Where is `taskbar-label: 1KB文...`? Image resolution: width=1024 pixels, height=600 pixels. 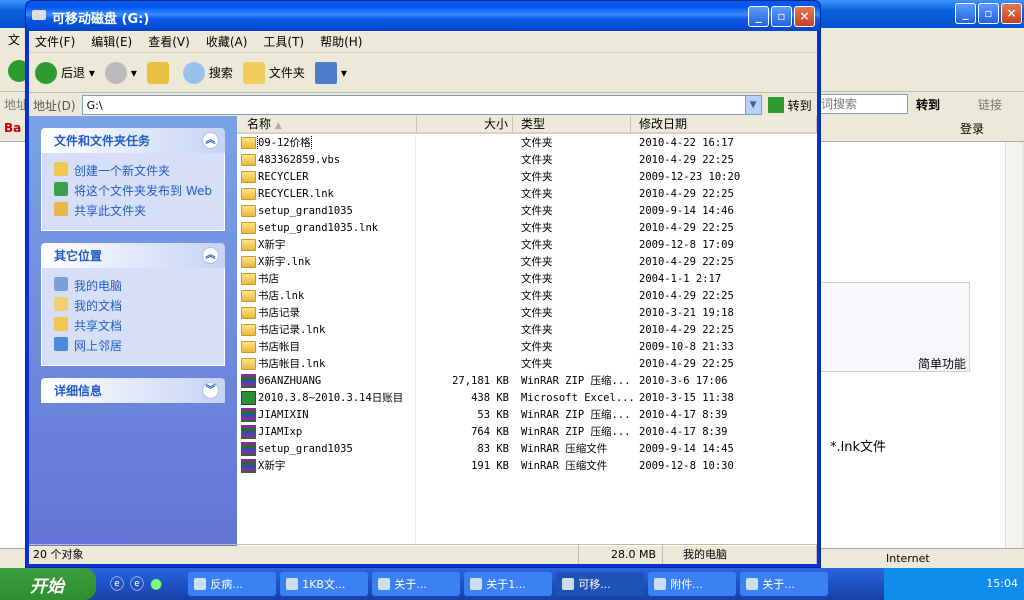 taskbar-label: 1KB文... is located at coordinates (324, 584).